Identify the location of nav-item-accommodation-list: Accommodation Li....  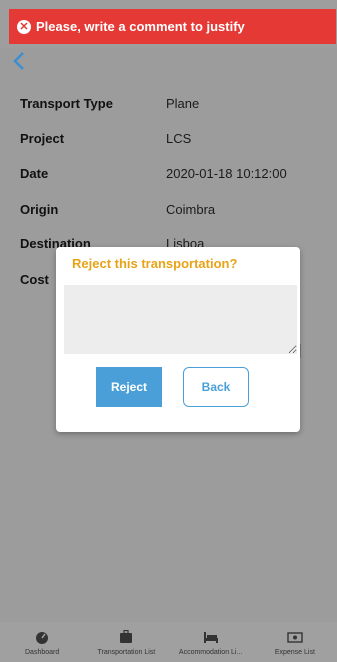
(211, 639).